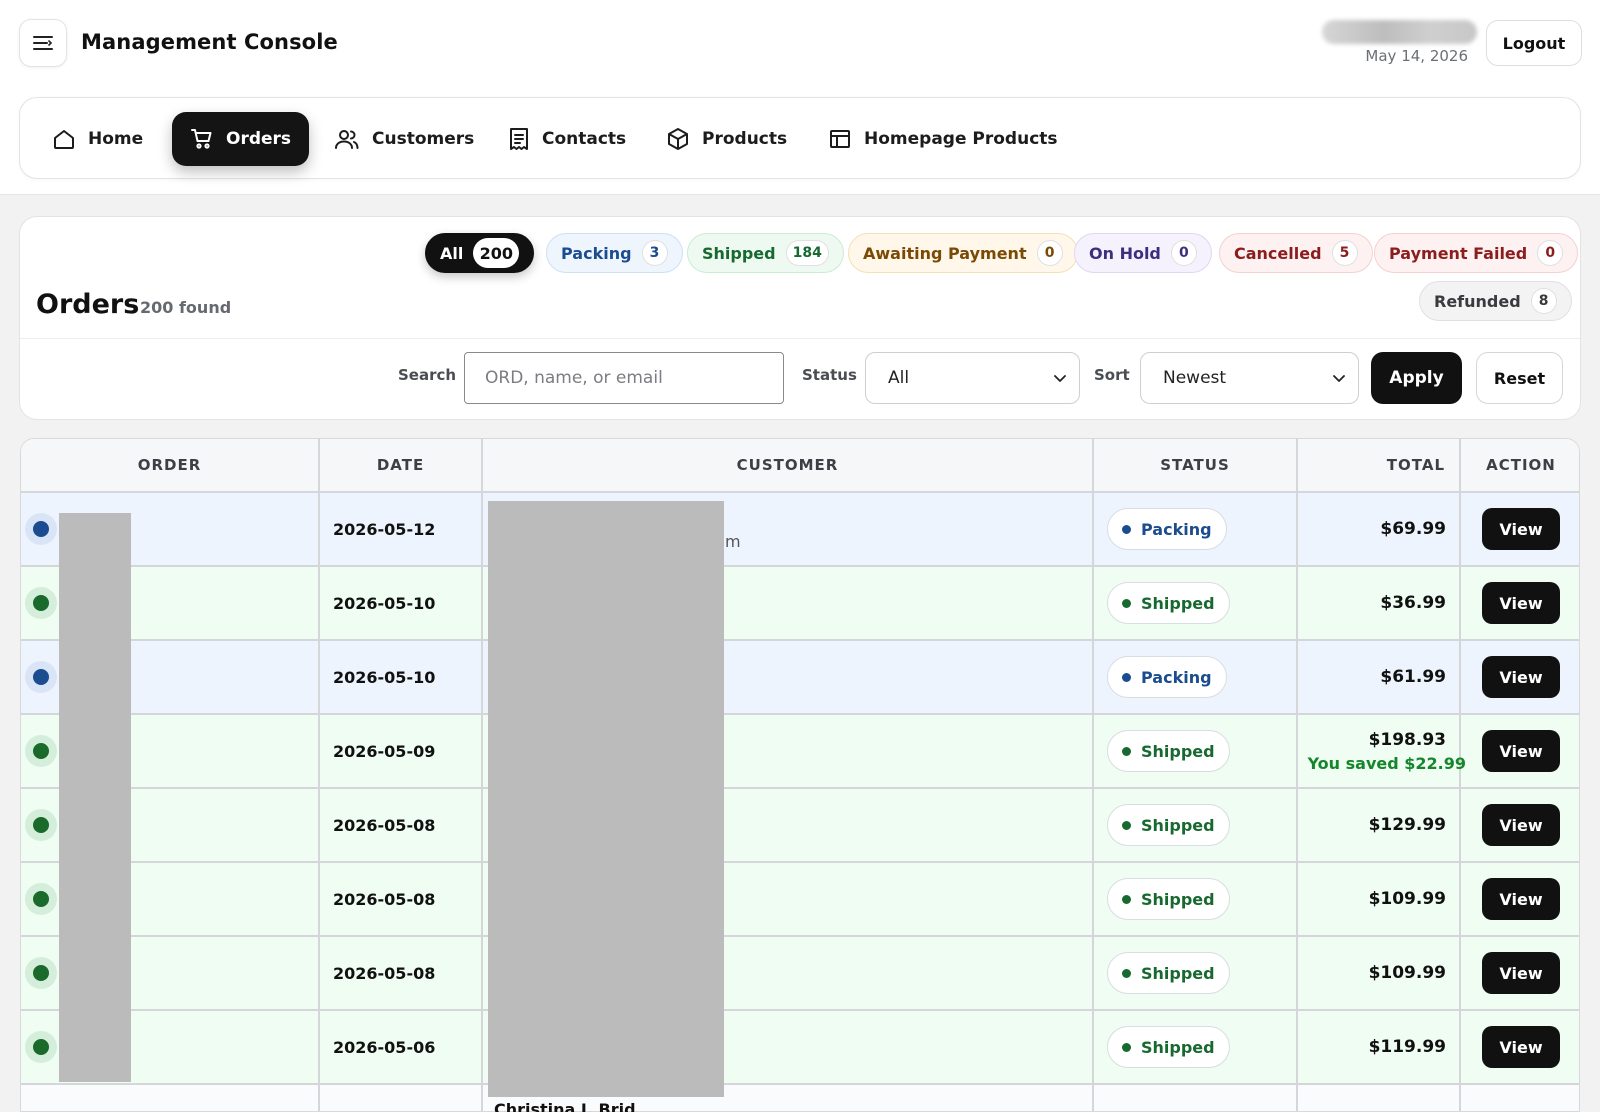 Image resolution: width=1600 pixels, height=1112 pixels. Describe the element at coordinates (624, 378) in the screenshot. I see `search-input` at that location.